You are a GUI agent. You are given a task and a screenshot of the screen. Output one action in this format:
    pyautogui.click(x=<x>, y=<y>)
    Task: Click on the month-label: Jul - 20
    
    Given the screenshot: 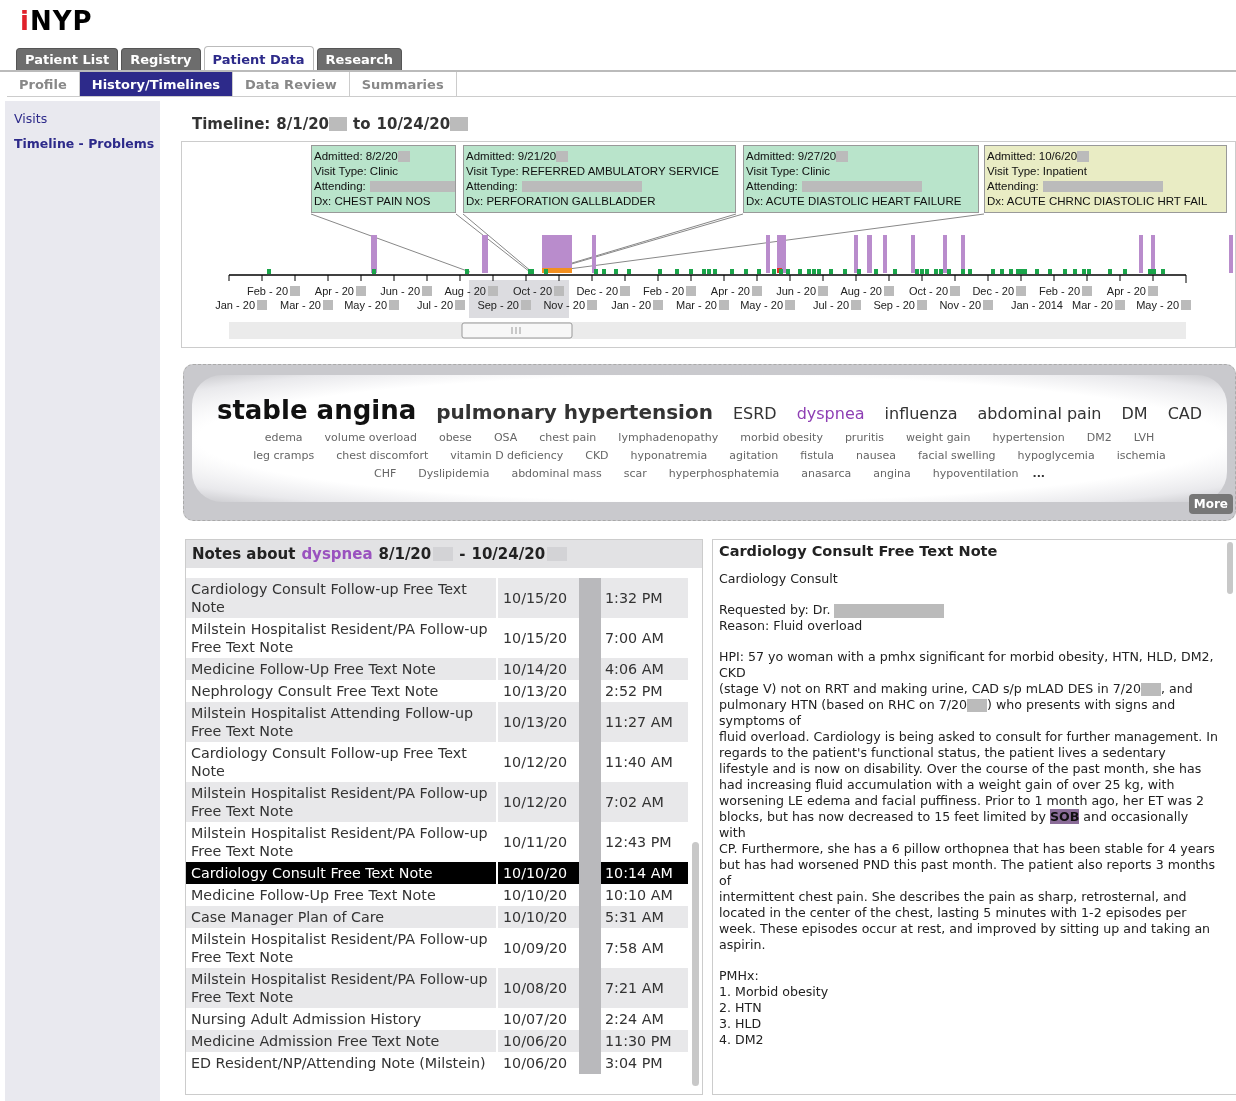 What is the action you would take?
    pyautogui.click(x=434, y=305)
    